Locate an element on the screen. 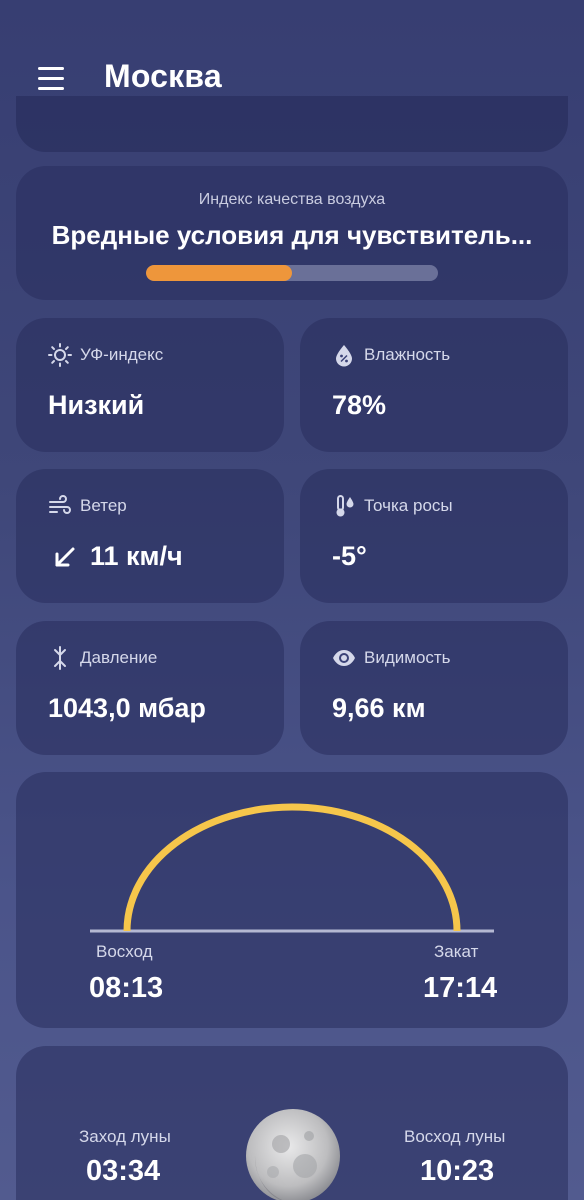 The width and height of the screenshot is (584, 1200). dew-point-tile: Точка росы -5° is located at coordinates (434, 536).